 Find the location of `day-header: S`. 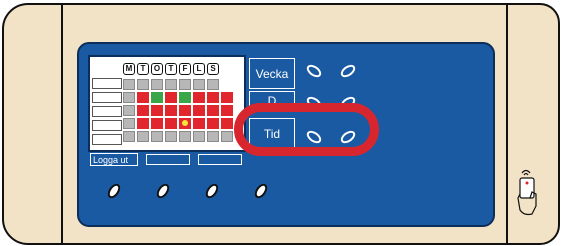

day-header: S is located at coordinates (213, 69).